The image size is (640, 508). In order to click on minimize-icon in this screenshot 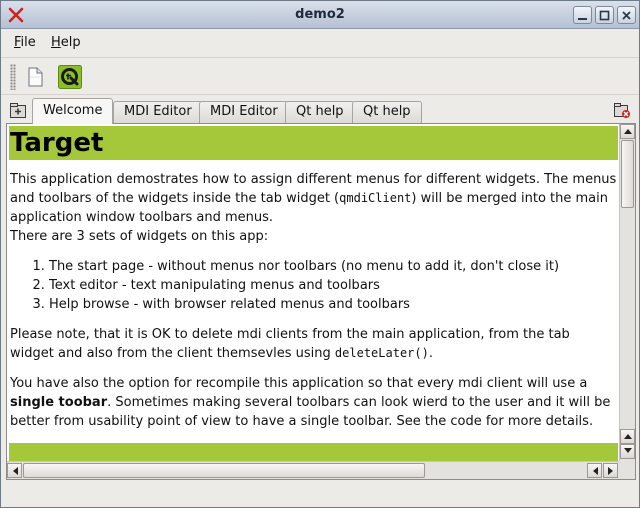, I will do `click(582, 19)`.